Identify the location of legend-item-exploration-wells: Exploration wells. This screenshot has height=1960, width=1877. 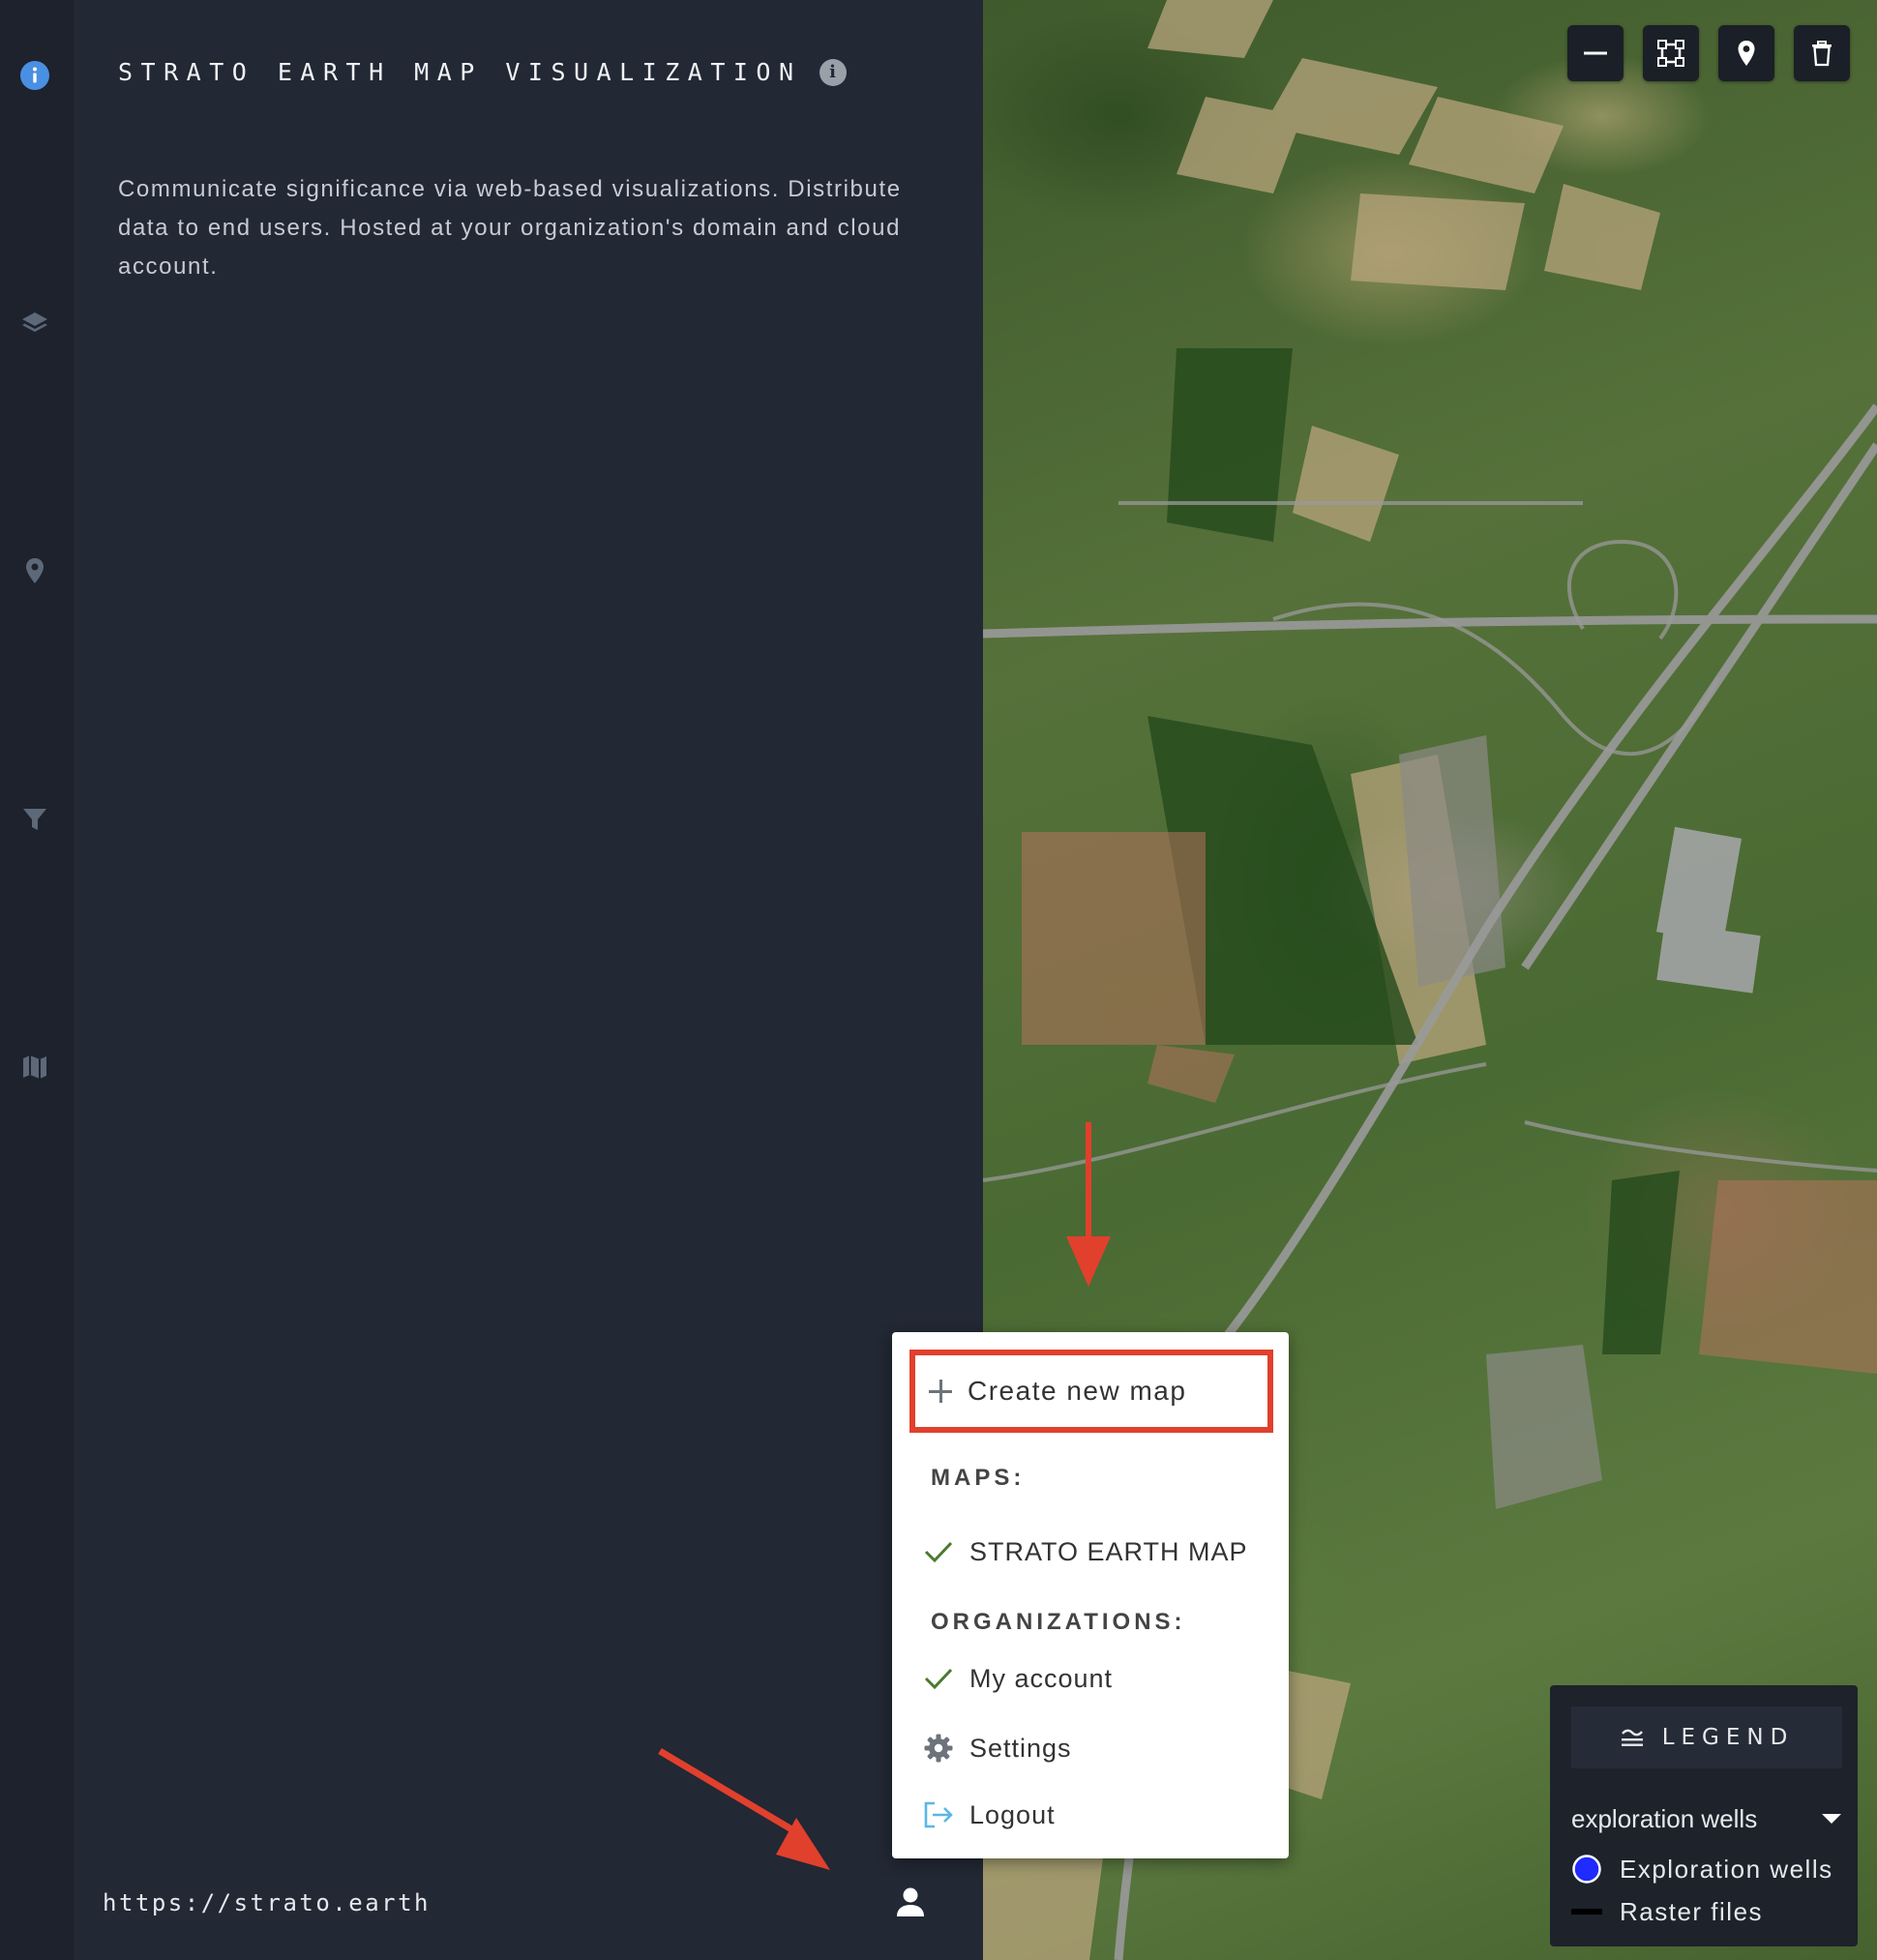
(1702, 1869).